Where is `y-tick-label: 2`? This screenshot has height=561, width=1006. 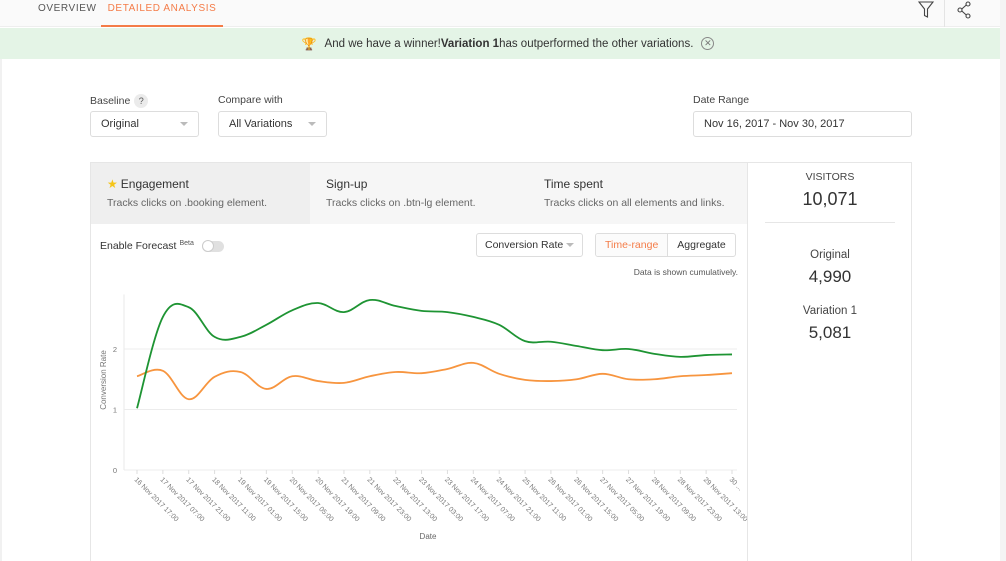 y-tick-label: 2 is located at coordinates (115, 349).